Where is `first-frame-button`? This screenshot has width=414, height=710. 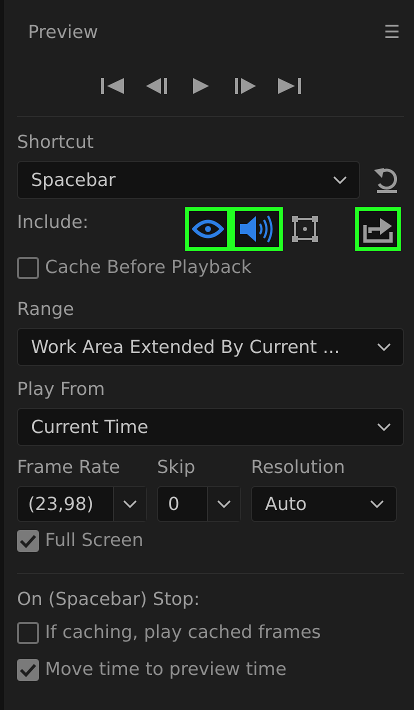 first-frame-button is located at coordinates (113, 86).